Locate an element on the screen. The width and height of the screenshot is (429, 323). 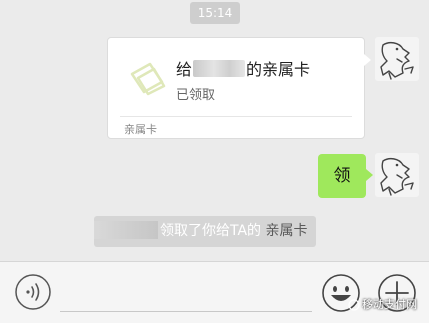
card-status: 已领取 is located at coordinates (196, 95).